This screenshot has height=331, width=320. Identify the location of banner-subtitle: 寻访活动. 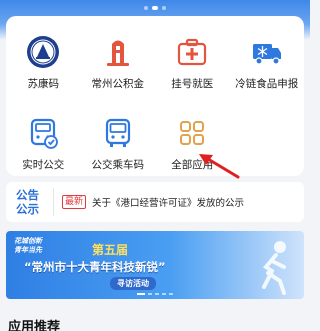
(133, 283).